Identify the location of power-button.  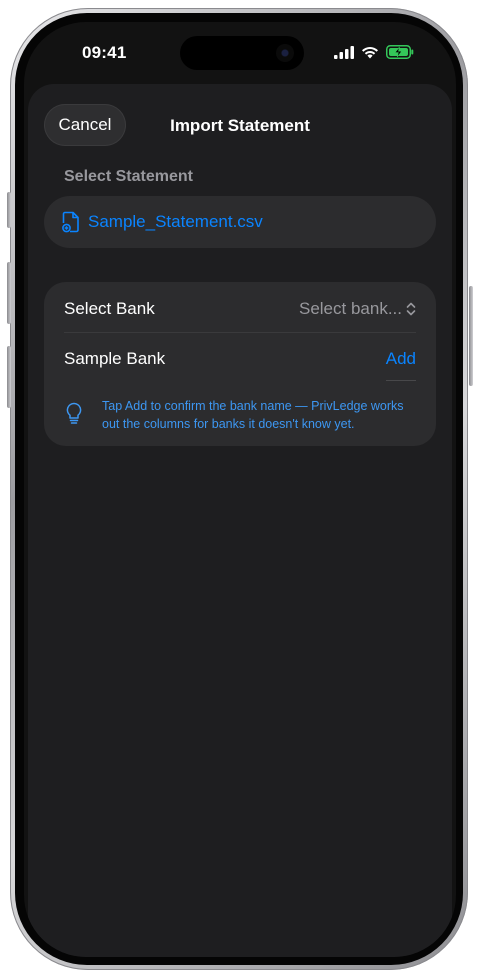
(471, 336).